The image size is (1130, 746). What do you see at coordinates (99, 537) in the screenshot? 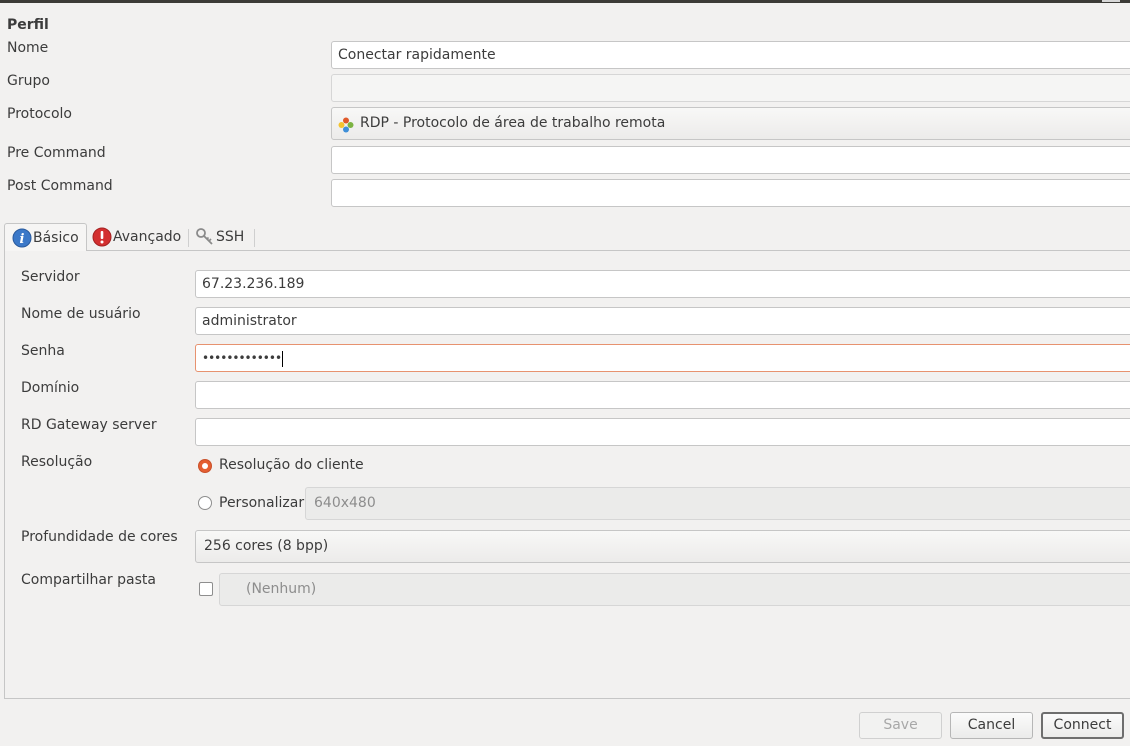
I see `color-depth-label: Profundidade de cores` at bounding box center [99, 537].